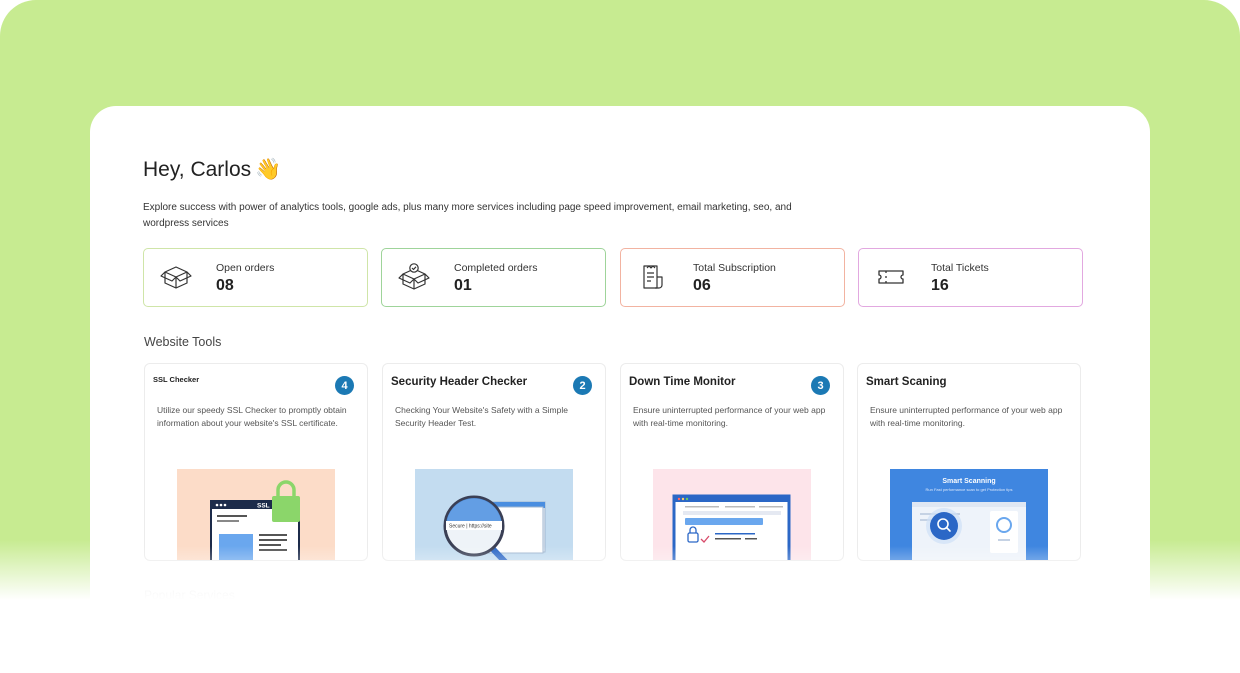 This screenshot has width=1240, height=673. What do you see at coordinates (459, 382) in the screenshot?
I see `tool-title: Security Header Checker` at bounding box center [459, 382].